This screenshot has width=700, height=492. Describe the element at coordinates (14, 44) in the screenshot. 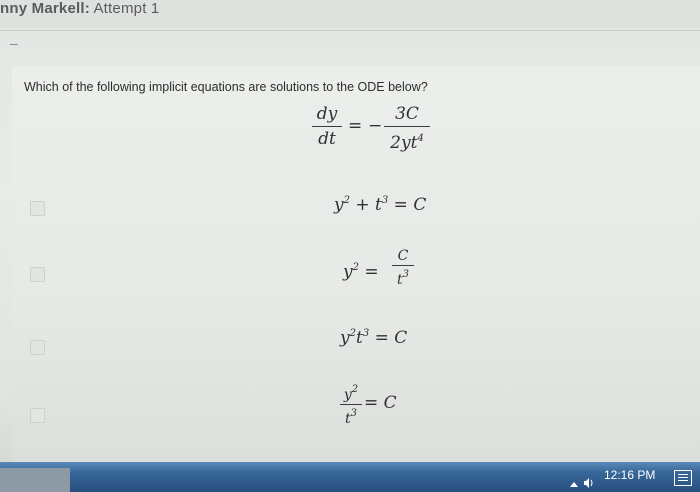

I see `dash-mark` at that location.